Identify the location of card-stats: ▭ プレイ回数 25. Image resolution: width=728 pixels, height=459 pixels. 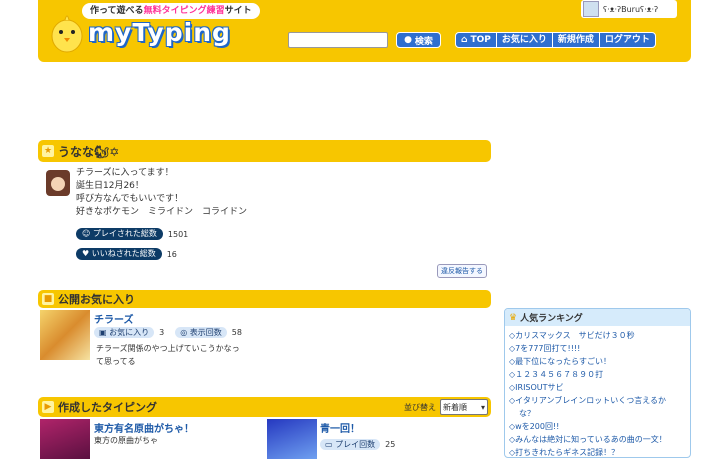
(357, 444).